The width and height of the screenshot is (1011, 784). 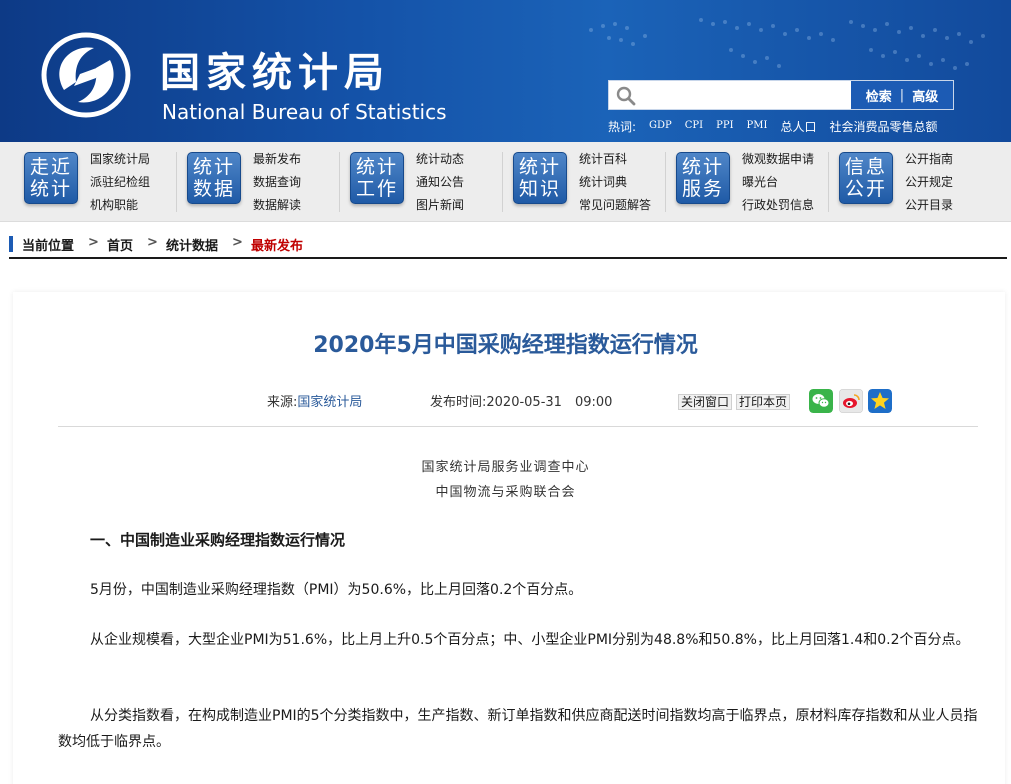 I want to click on nav-link: 数据解读, so click(x=277, y=205).